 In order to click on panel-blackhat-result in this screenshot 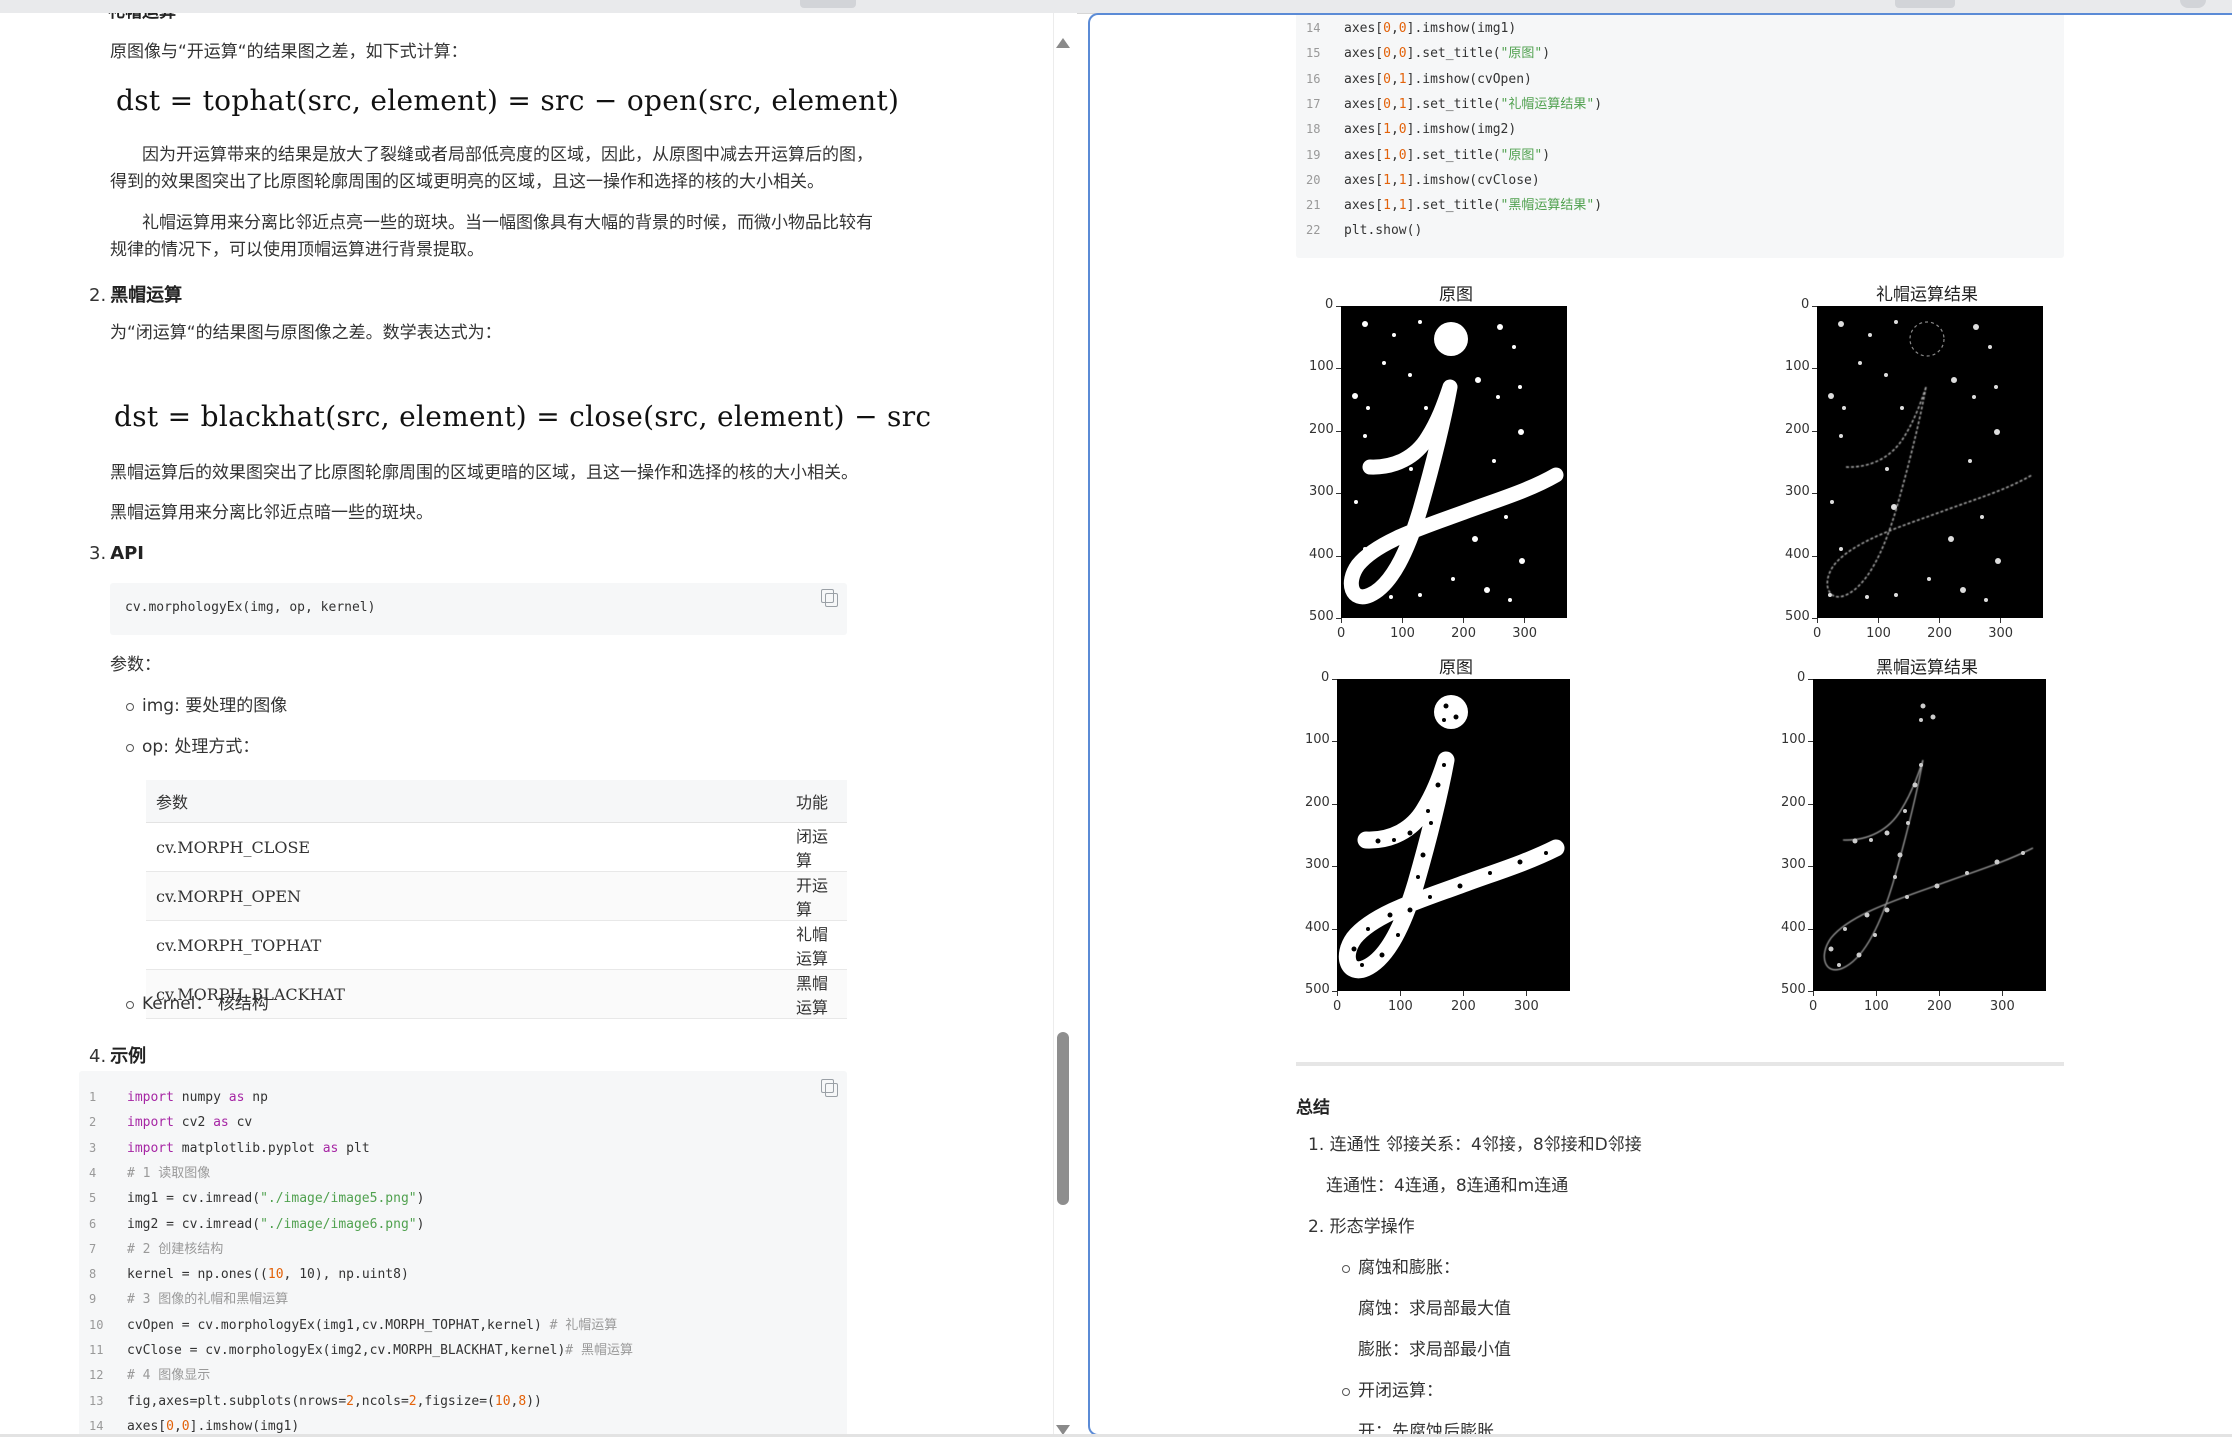, I will do `click(1929, 835)`.